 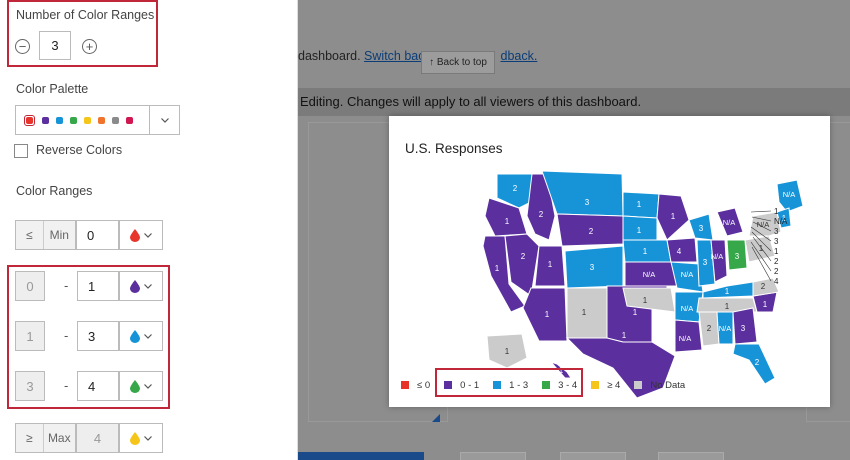 I want to click on legend-label: 0 - 1, so click(x=470, y=385).